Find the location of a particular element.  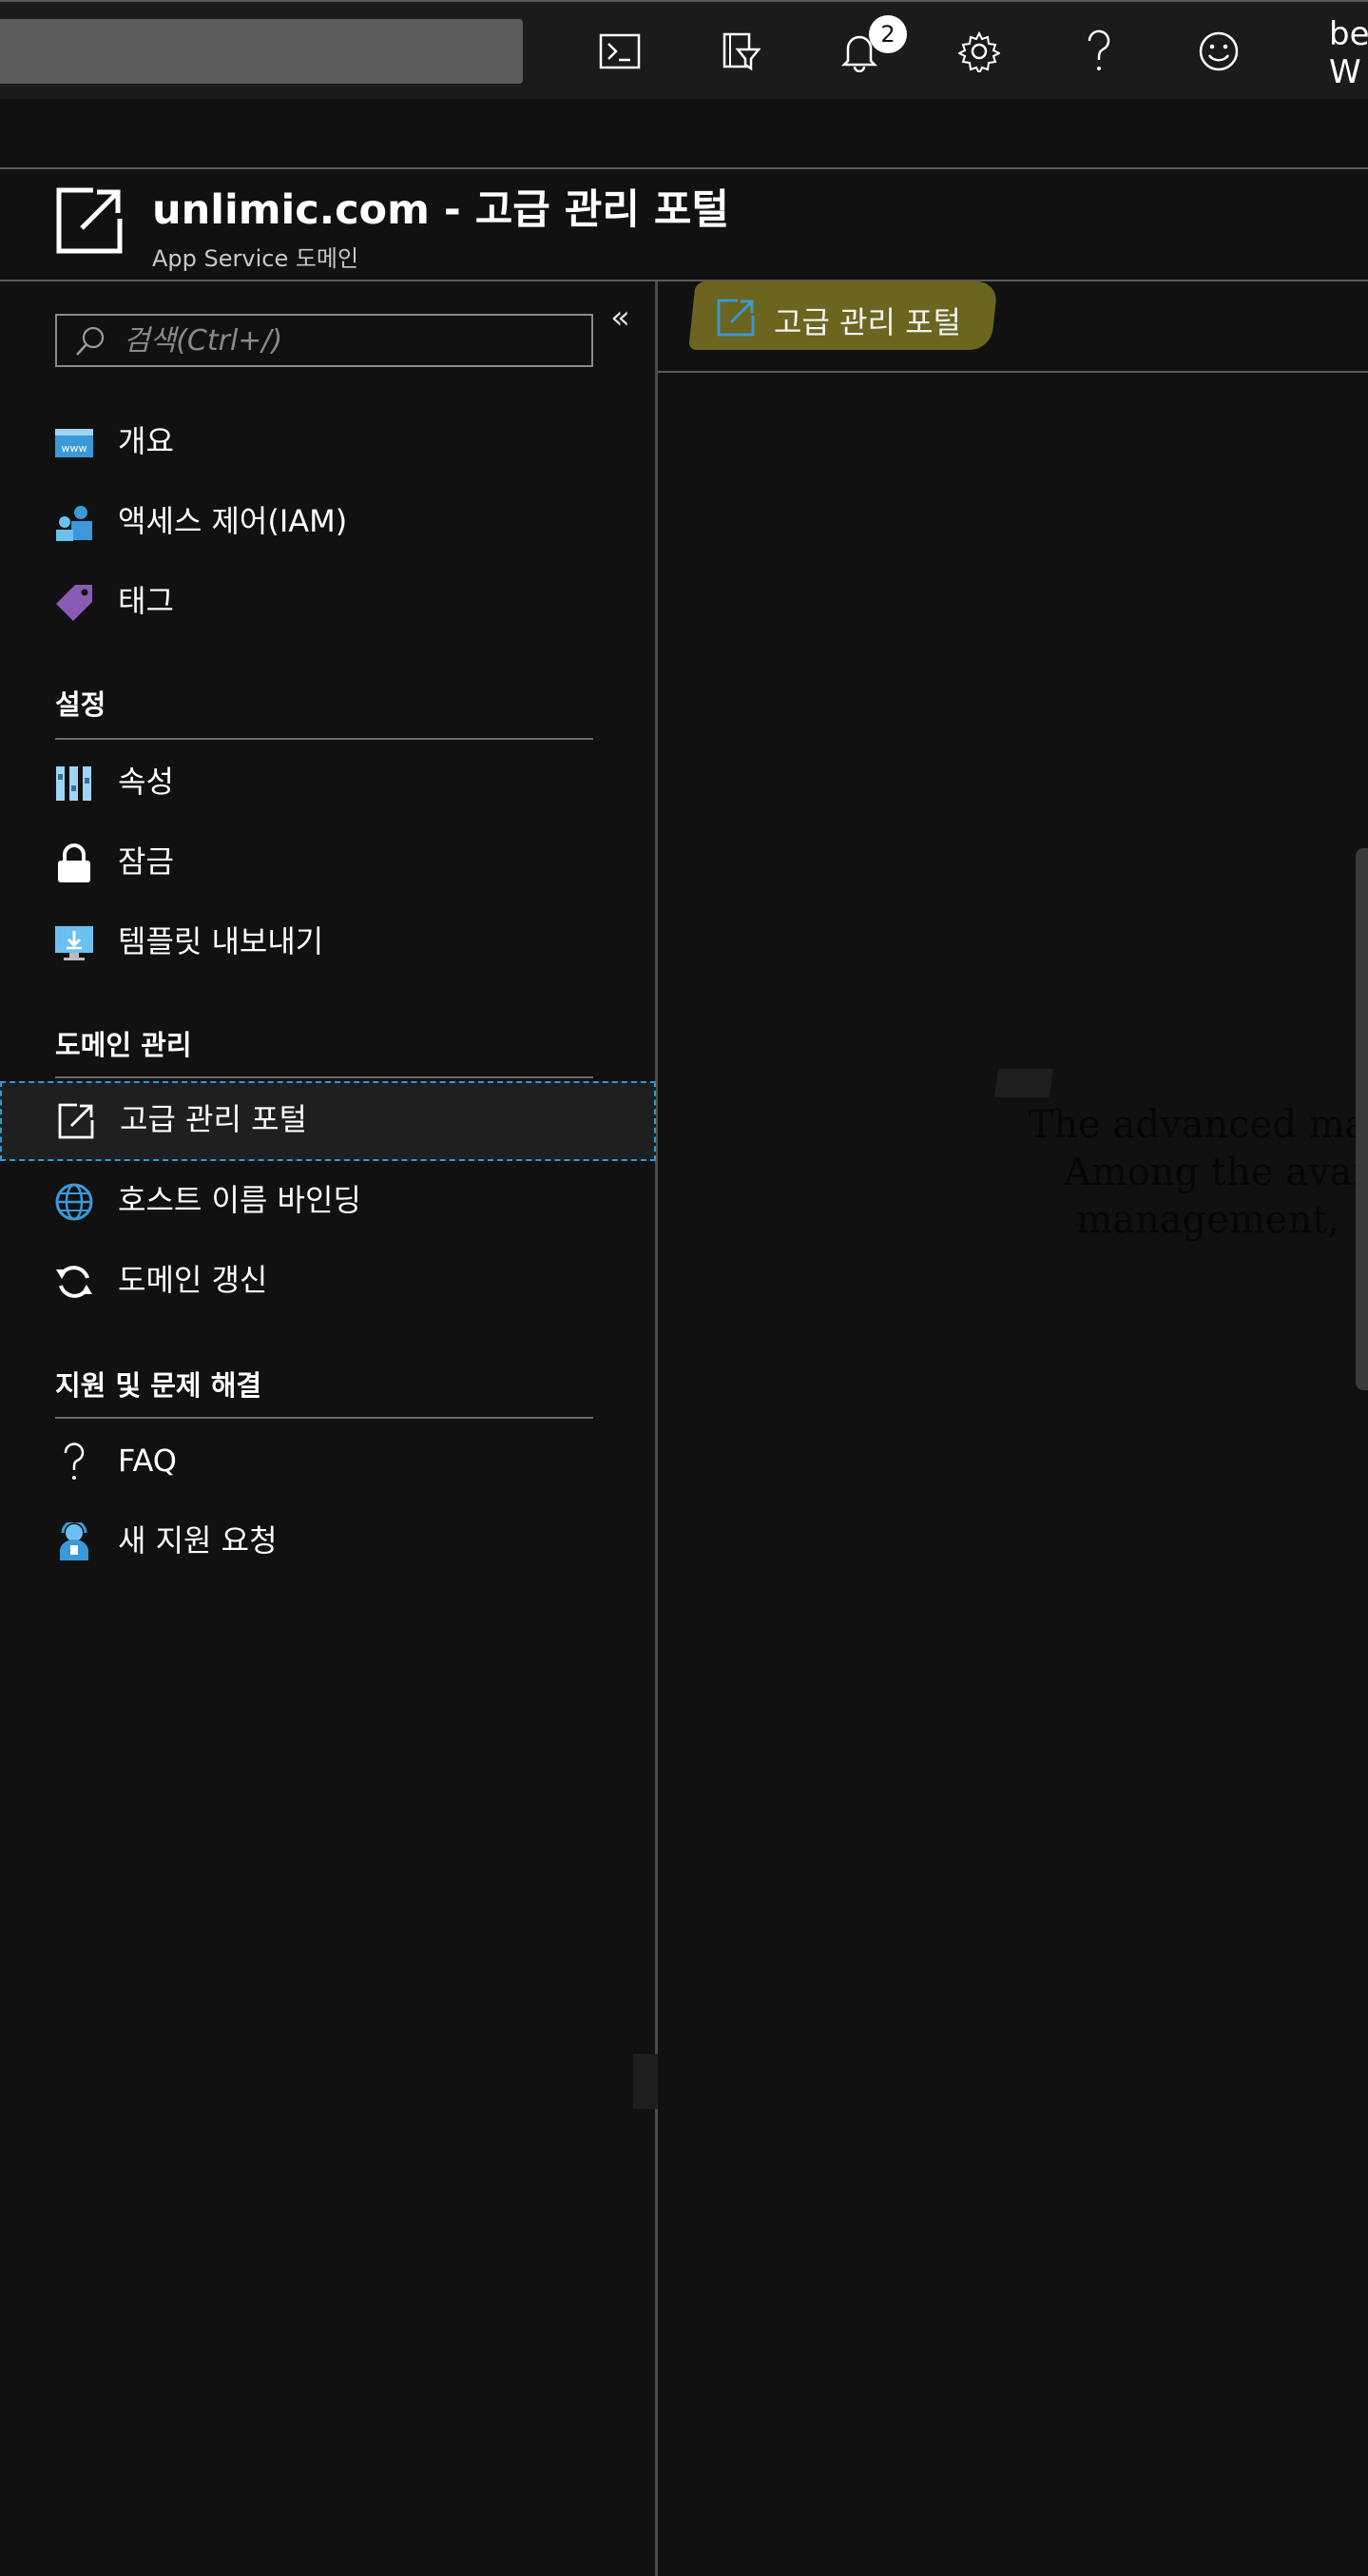

message-line: The advanced management p is located at coordinates (1198, 1125).